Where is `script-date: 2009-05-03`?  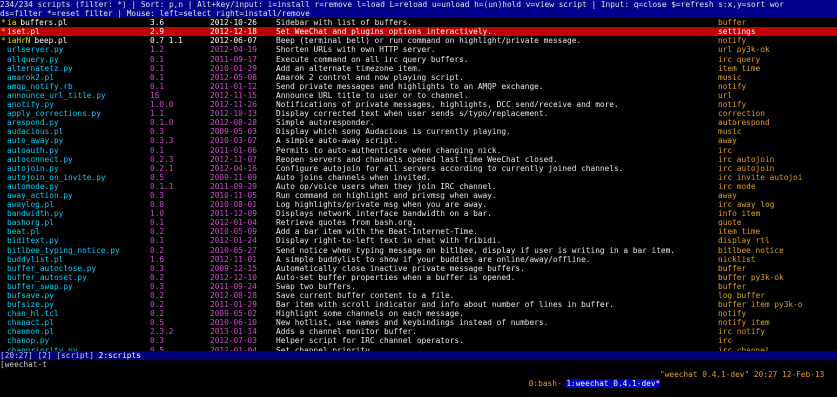 script-date: 2009-05-03 is located at coordinates (233, 132).